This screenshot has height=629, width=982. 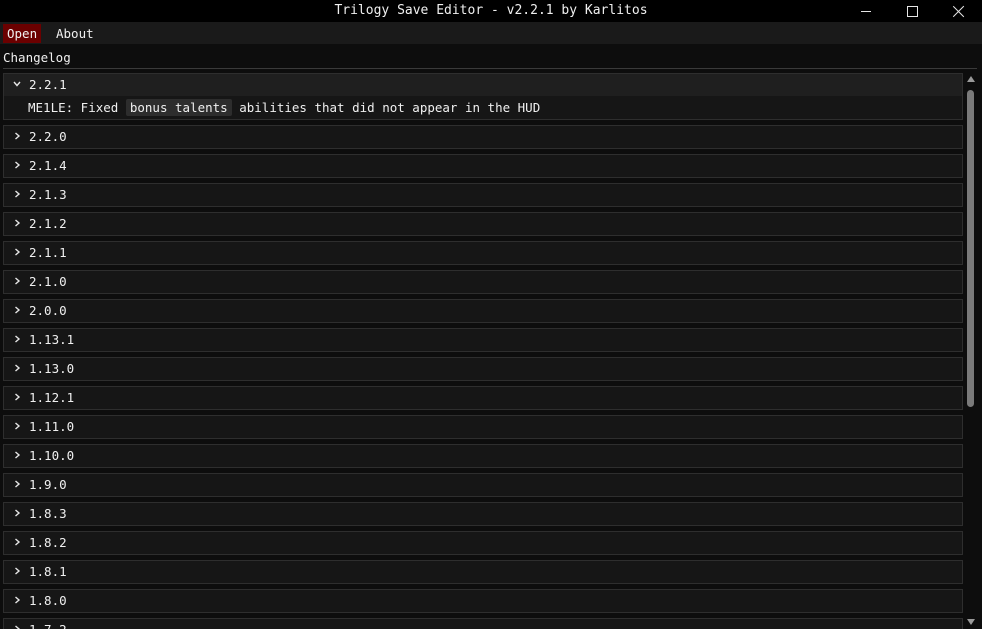 What do you see at coordinates (48, 513) in the screenshot?
I see `changelog-version-label: 1.8.3` at bounding box center [48, 513].